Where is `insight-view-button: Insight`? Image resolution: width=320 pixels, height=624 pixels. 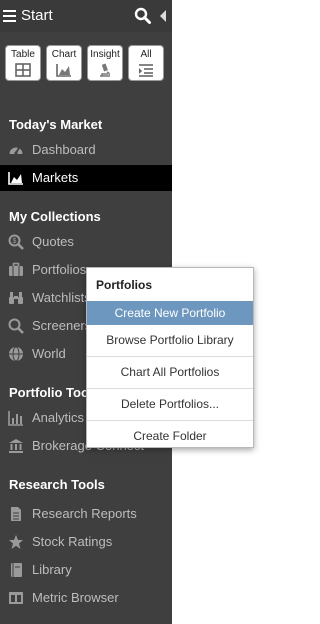 insight-view-button: Insight is located at coordinates (105, 63).